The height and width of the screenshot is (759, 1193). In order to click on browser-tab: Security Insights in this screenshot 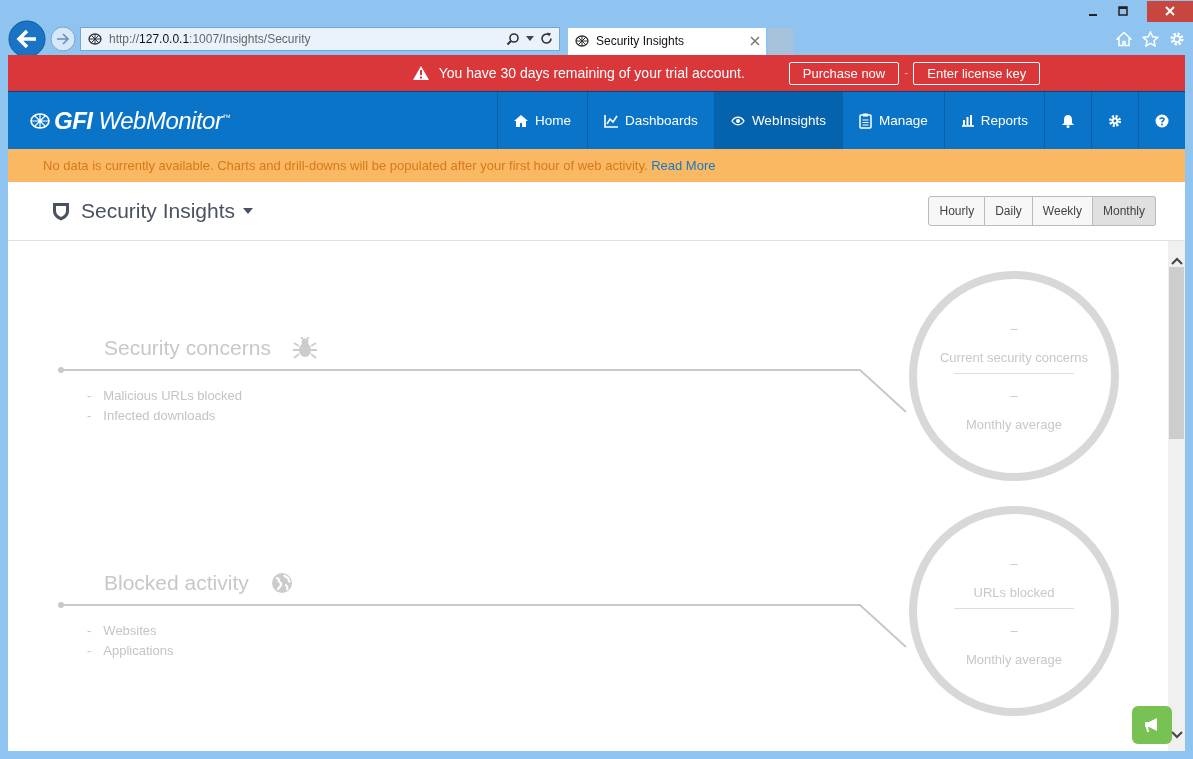, I will do `click(667, 41)`.